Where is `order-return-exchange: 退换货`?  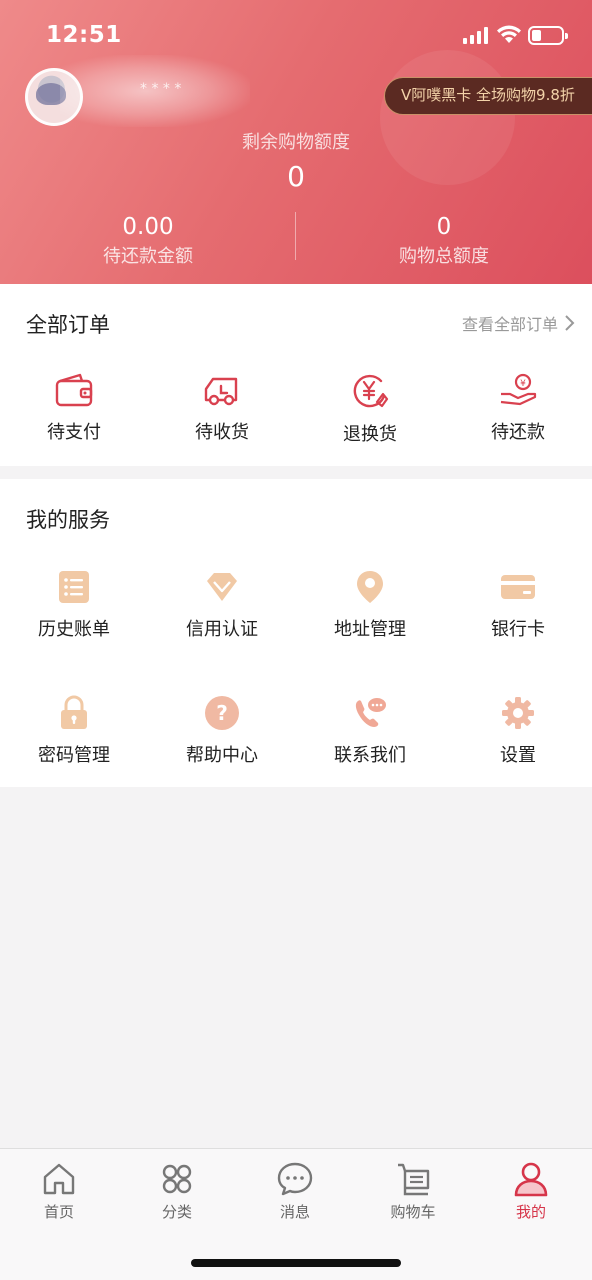
order-return-exchange: 退换货 is located at coordinates (370, 409).